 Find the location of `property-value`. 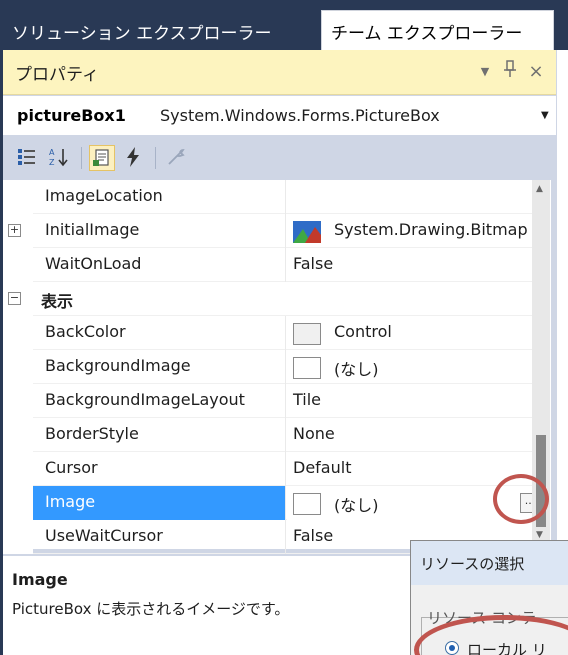

property-value is located at coordinates (410, 197).